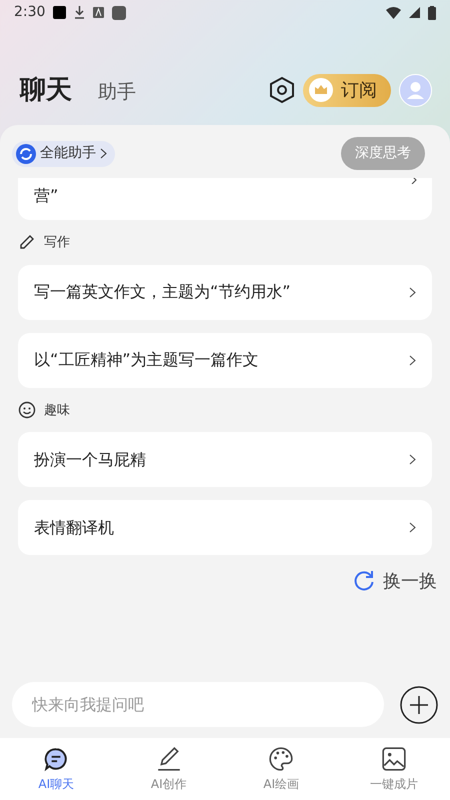 The width and height of the screenshot is (450, 800). Describe the element at coordinates (225, 527) in the screenshot. I see `prompt-card: 表情翻译机` at that location.